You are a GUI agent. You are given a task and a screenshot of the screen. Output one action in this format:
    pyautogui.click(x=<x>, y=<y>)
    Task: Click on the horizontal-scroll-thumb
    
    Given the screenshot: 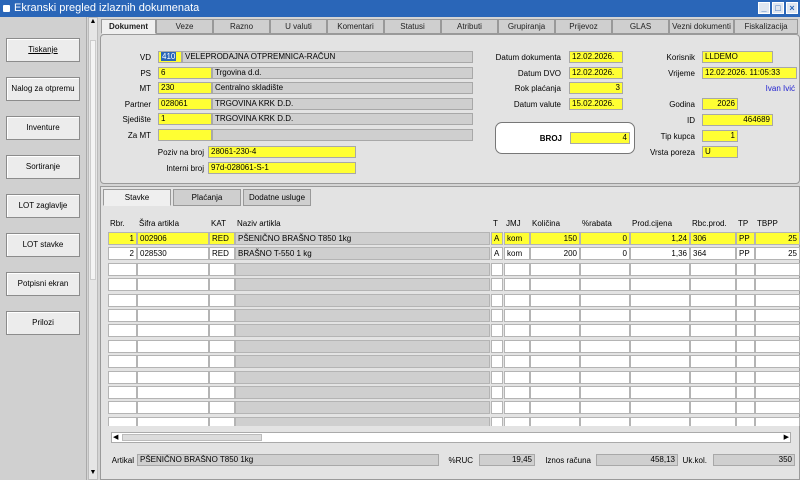 What is the action you would take?
    pyautogui.click(x=192, y=437)
    